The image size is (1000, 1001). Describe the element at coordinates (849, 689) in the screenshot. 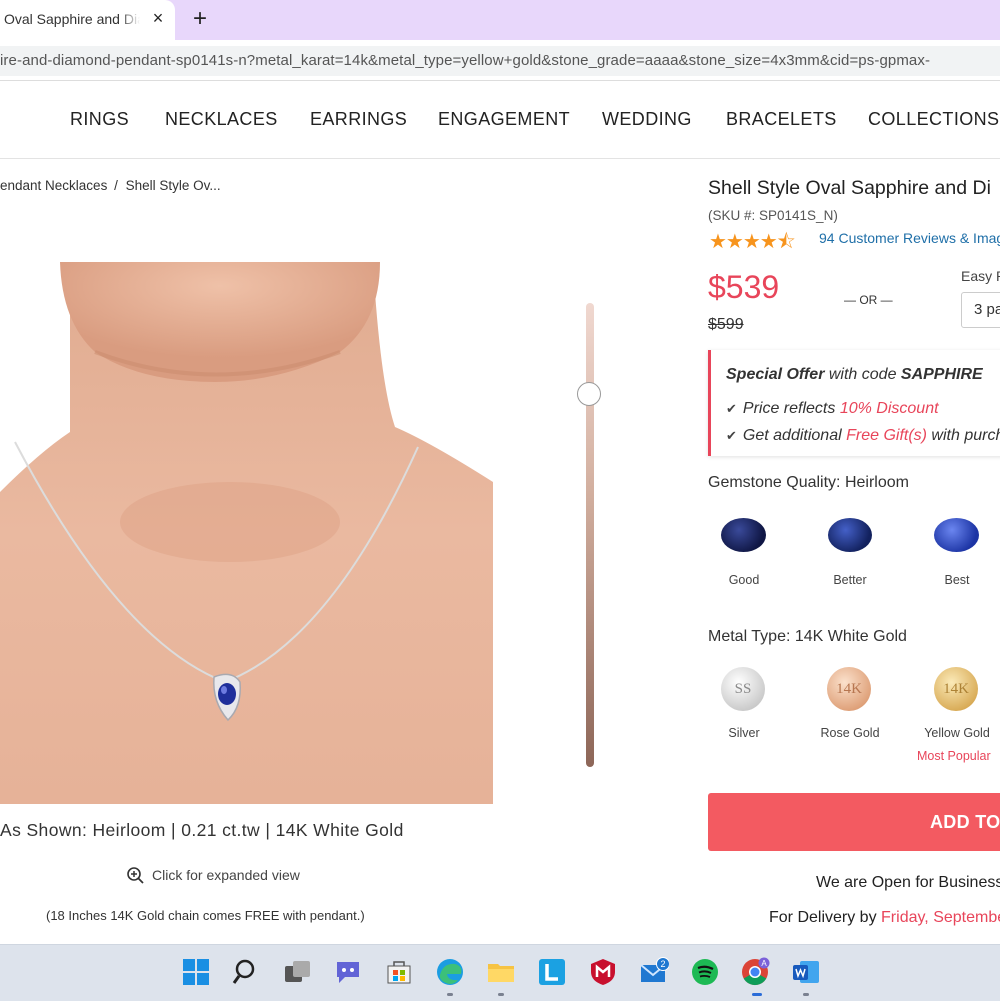

I see `metal-rose-gold-swatch: 14K` at that location.